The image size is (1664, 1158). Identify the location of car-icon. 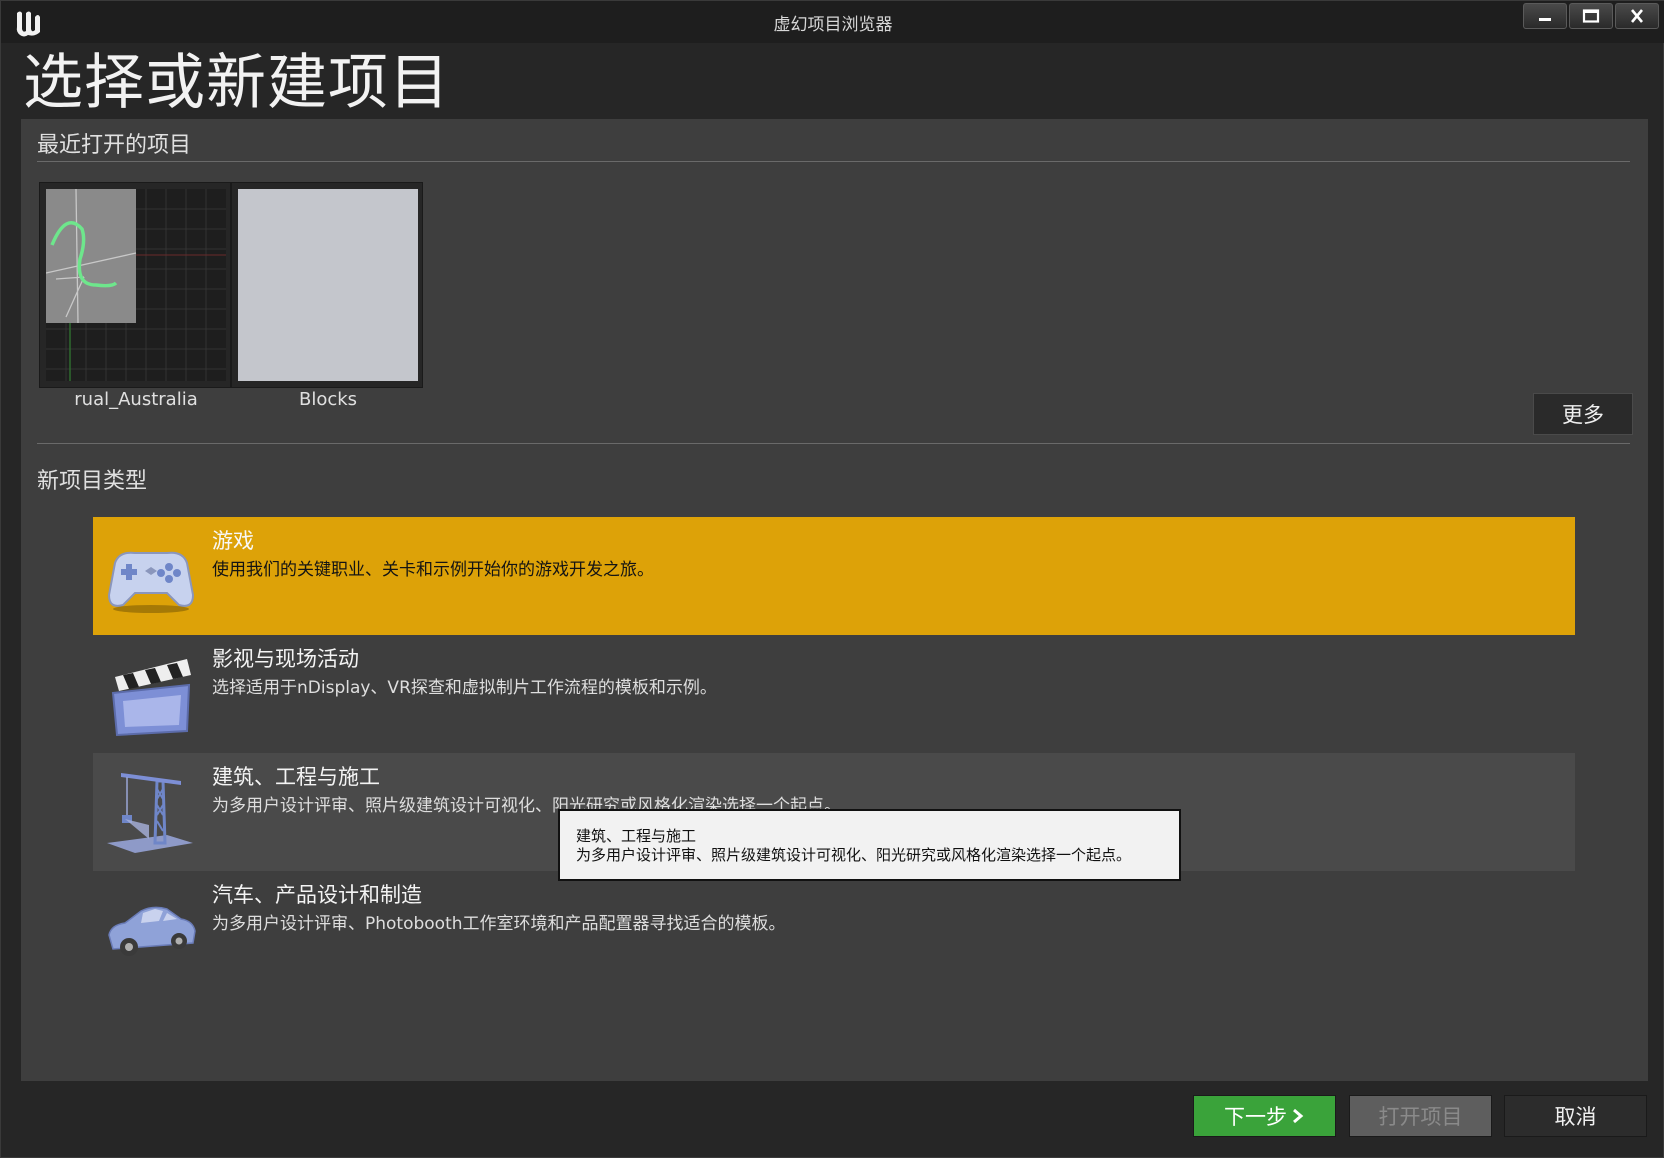
(152, 931).